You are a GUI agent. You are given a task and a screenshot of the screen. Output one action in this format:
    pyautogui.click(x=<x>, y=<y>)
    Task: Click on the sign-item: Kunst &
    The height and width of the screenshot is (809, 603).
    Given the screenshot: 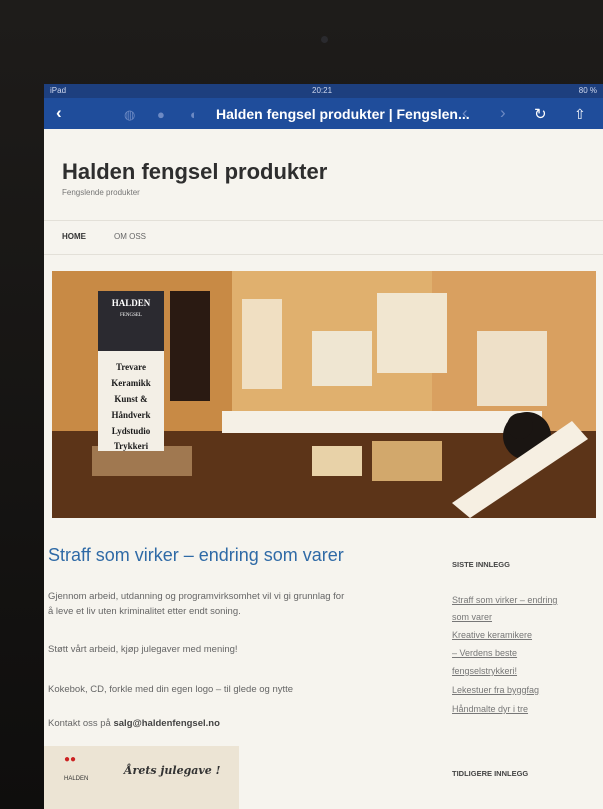 What is the action you would take?
    pyautogui.click(x=131, y=399)
    